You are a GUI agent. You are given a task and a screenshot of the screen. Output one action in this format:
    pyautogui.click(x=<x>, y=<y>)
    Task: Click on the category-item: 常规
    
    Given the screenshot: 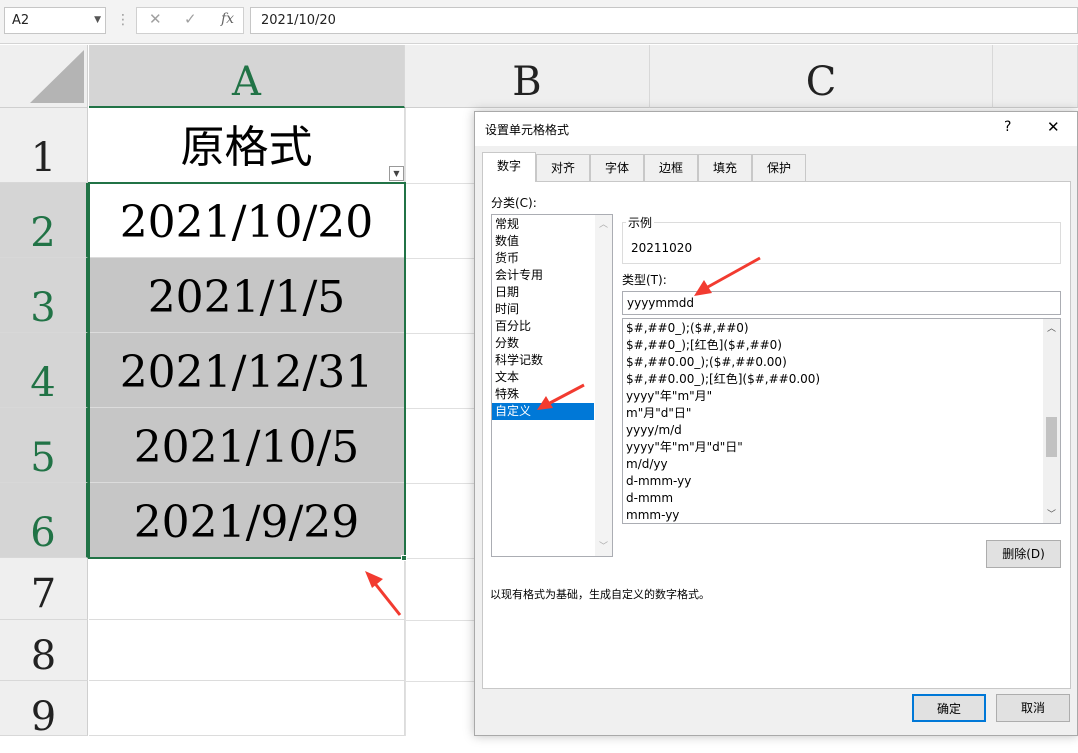 What is the action you would take?
    pyautogui.click(x=552, y=224)
    